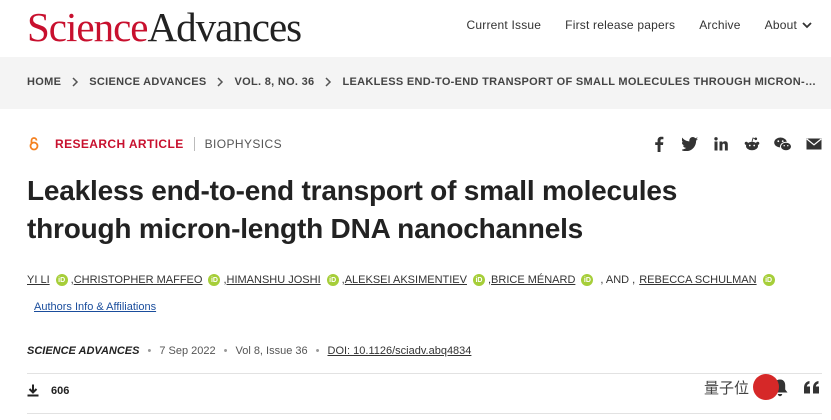 The image size is (831, 420). Describe the element at coordinates (780, 25) in the screenshot. I see `nav-about-label: About` at that location.